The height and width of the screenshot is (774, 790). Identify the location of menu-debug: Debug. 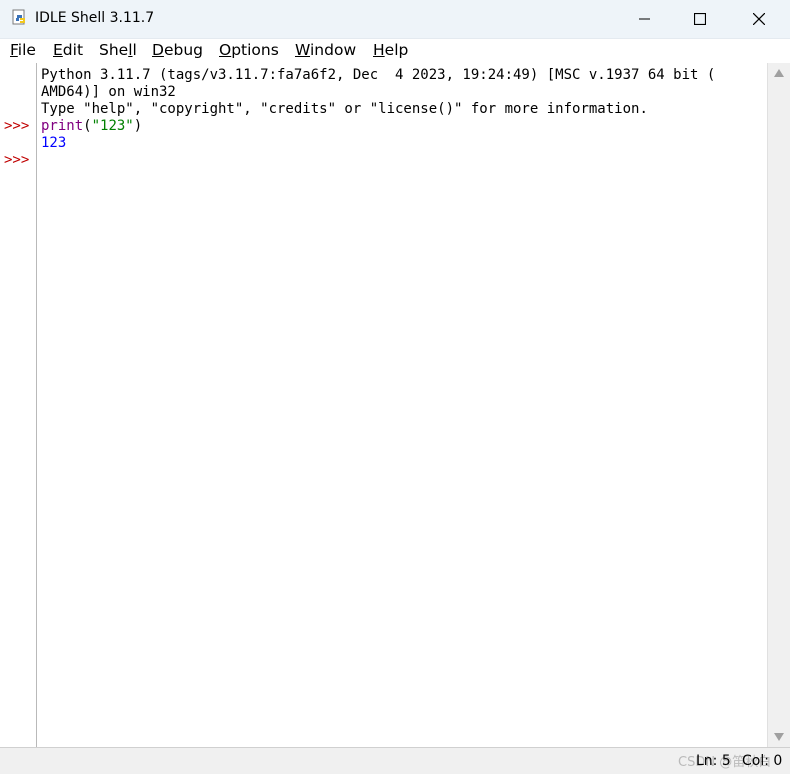
(177, 50).